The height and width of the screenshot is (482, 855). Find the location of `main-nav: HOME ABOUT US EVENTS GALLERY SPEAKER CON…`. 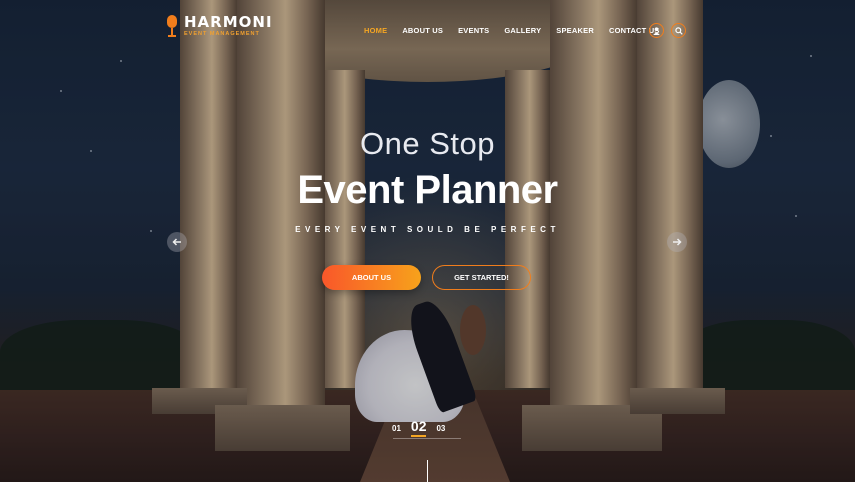

main-nav: HOME ABOUT US EVENTS GALLERY SPEAKER CON… is located at coordinates (512, 30).